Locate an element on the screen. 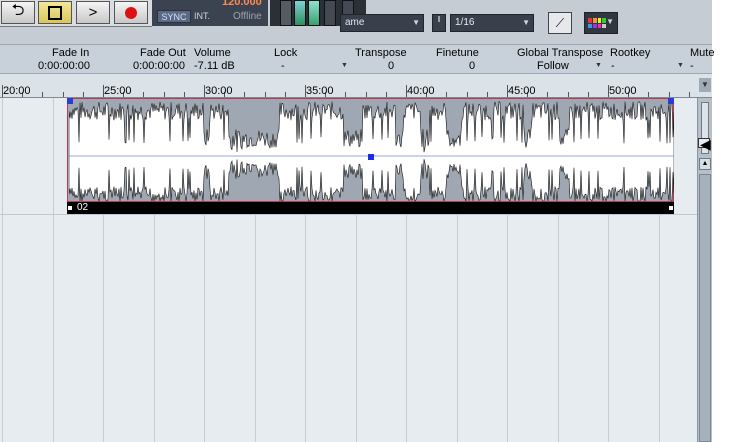 This screenshot has width=746, height=442. color-palette-icon is located at coordinates (597, 23).